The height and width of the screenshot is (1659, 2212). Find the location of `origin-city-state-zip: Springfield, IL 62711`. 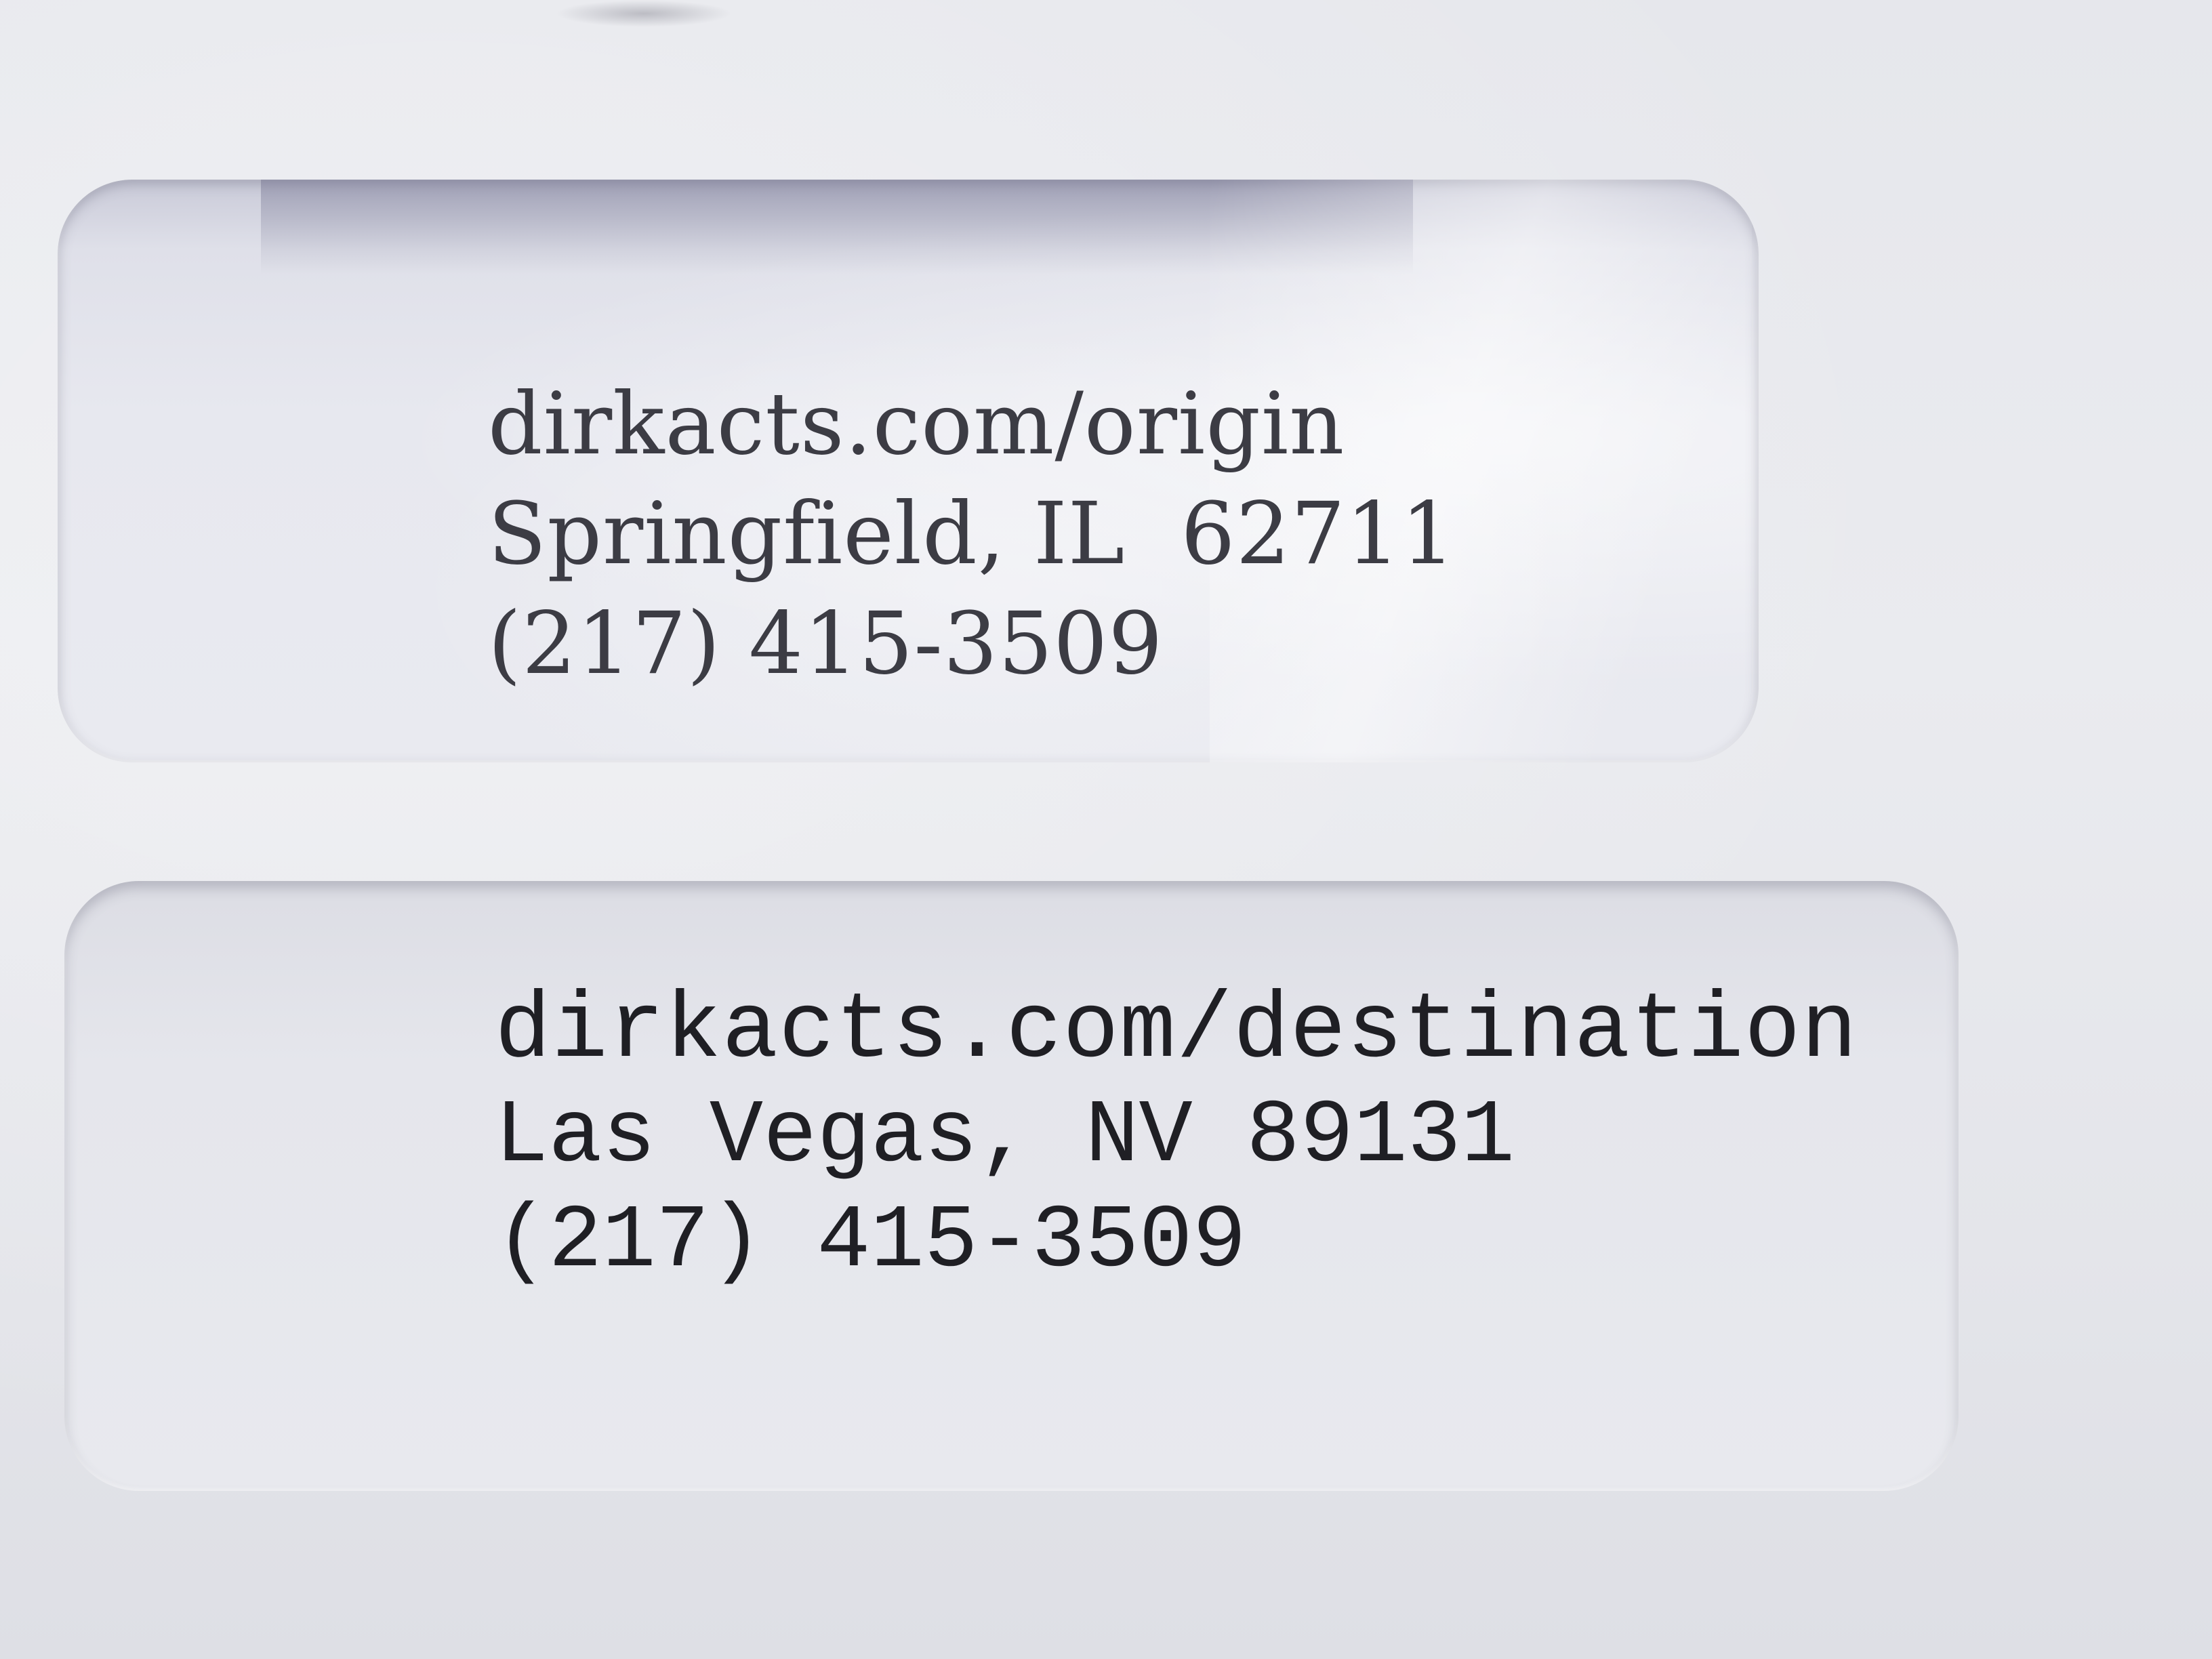

origin-city-state-zip: Springfield, IL 62711 is located at coordinates (972, 534).